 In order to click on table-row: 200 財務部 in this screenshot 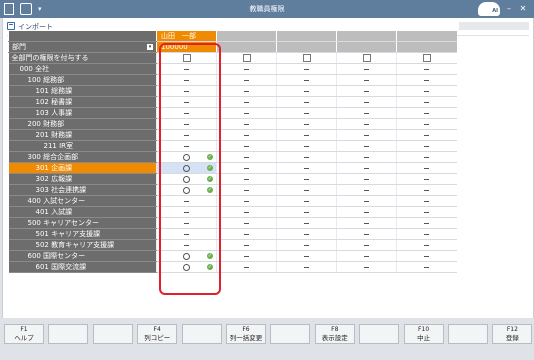, I will do `click(232, 124)`.